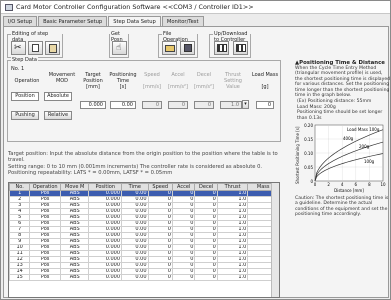 The height and width of the screenshot is (300, 391). What do you see at coordinates (297, 155) in the screenshot?
I see `chart-ylabel: Shortest Positioning Time [s]` at bounding box center [297, 155].